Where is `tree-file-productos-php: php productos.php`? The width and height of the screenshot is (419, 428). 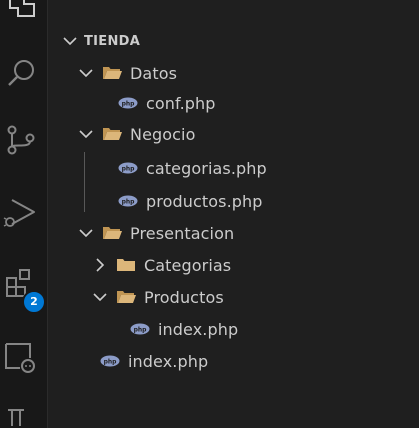
tree-file-productos-php: php productos.php is located at coordinates (190, 201).